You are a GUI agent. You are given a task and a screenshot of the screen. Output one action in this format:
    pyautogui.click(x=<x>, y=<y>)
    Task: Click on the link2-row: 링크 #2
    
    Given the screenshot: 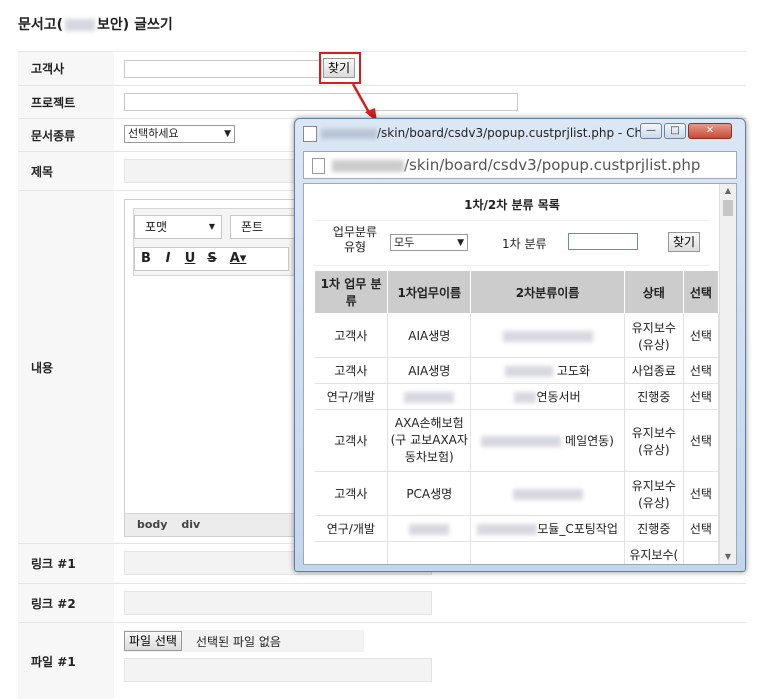 What is the action you would take?
    pyautogui.click(x=382, y=602)
    